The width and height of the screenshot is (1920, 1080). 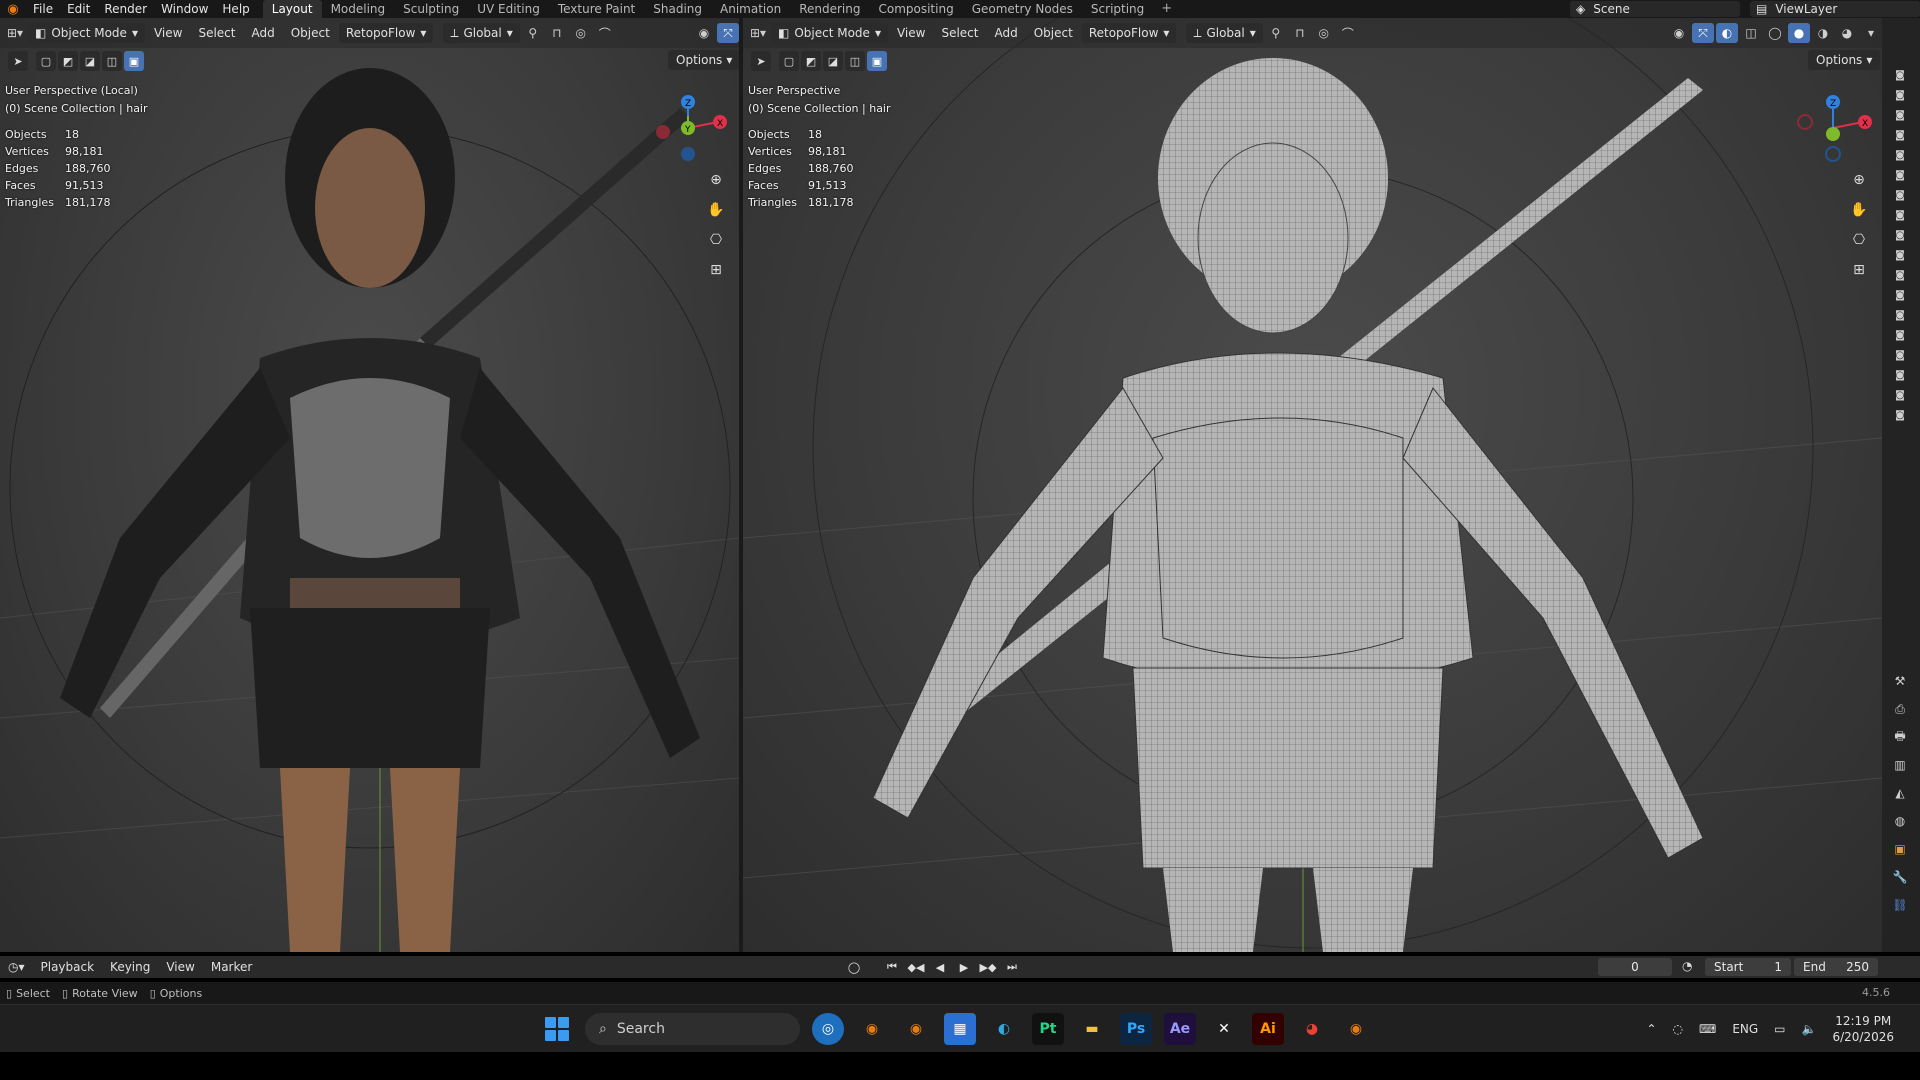 I want to click on select-intersect-icon: ▣, so click(x=134, y=61).